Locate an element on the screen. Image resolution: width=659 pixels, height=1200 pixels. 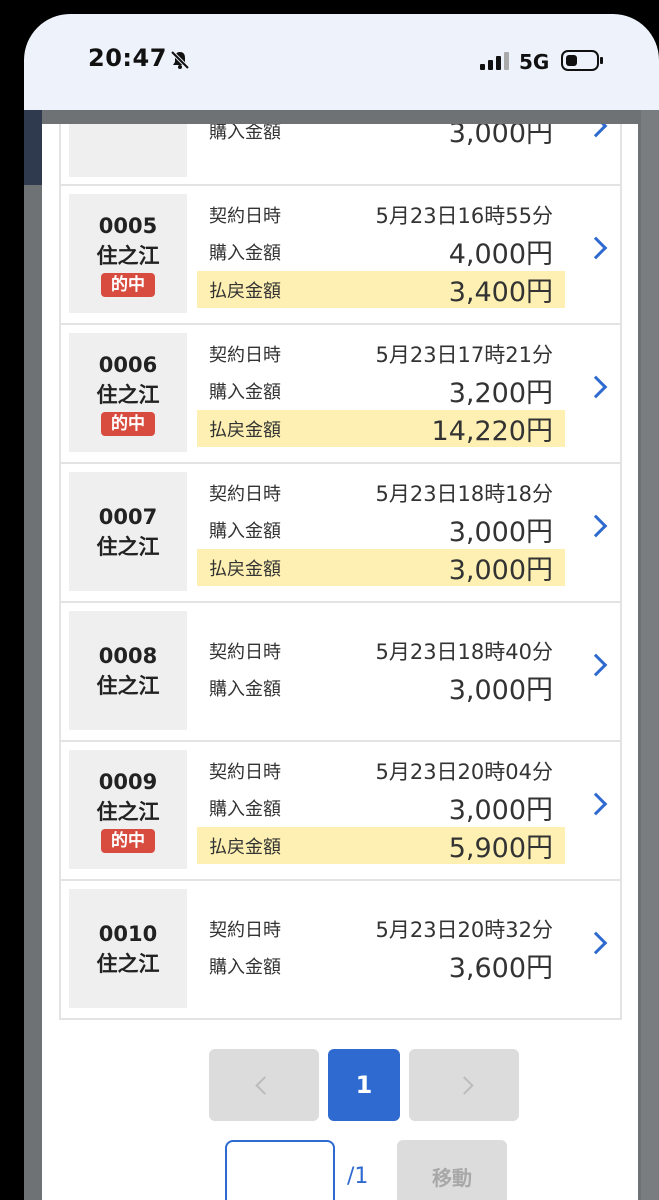
background-header is located at coordinates (33, 147).